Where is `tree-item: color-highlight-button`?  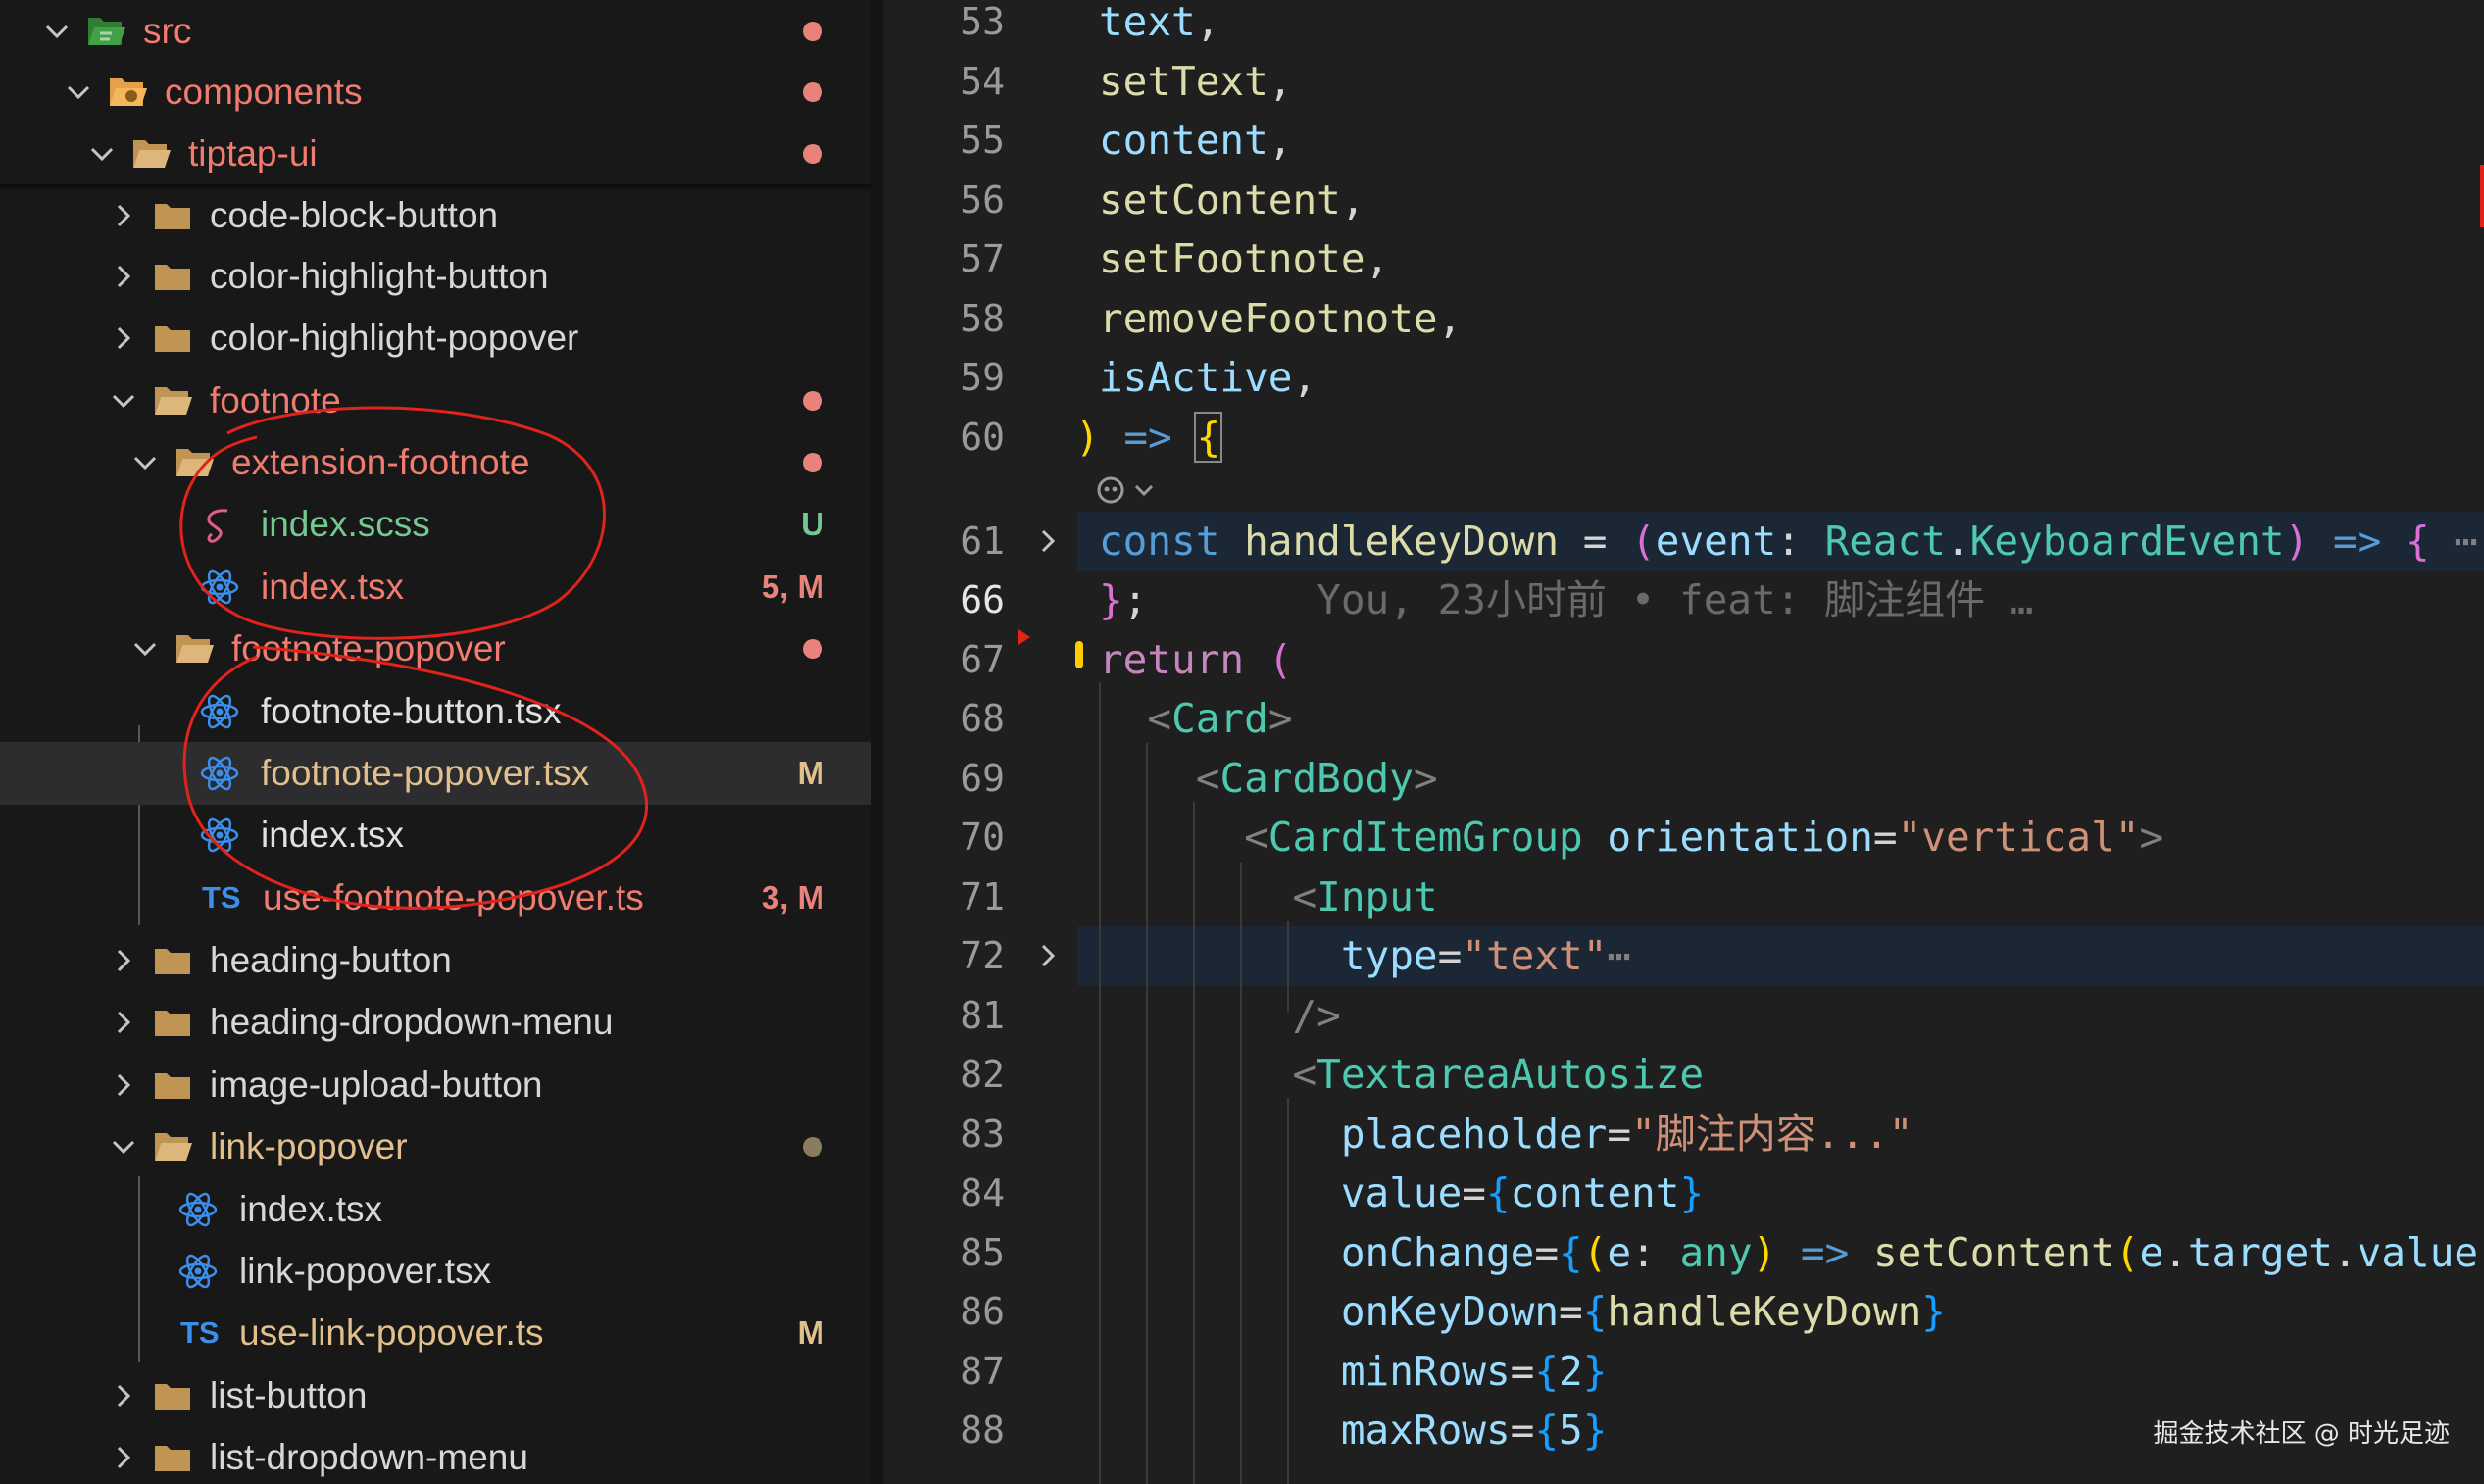 tree-item: color-highlight-button is located at coordinates (436, 276).